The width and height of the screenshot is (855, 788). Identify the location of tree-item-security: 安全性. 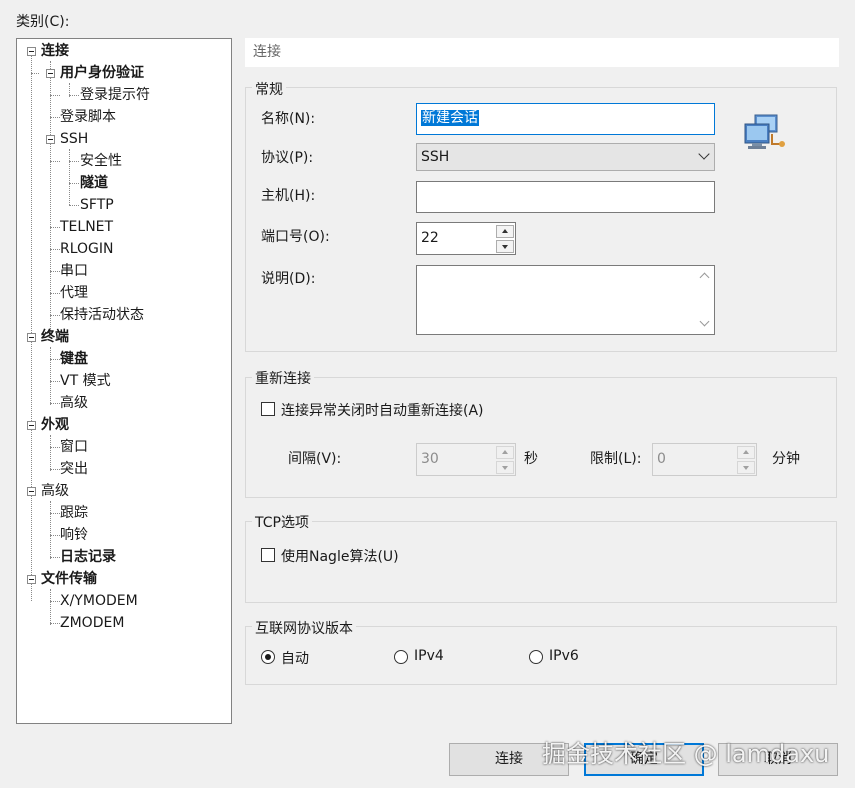
(101, 161).